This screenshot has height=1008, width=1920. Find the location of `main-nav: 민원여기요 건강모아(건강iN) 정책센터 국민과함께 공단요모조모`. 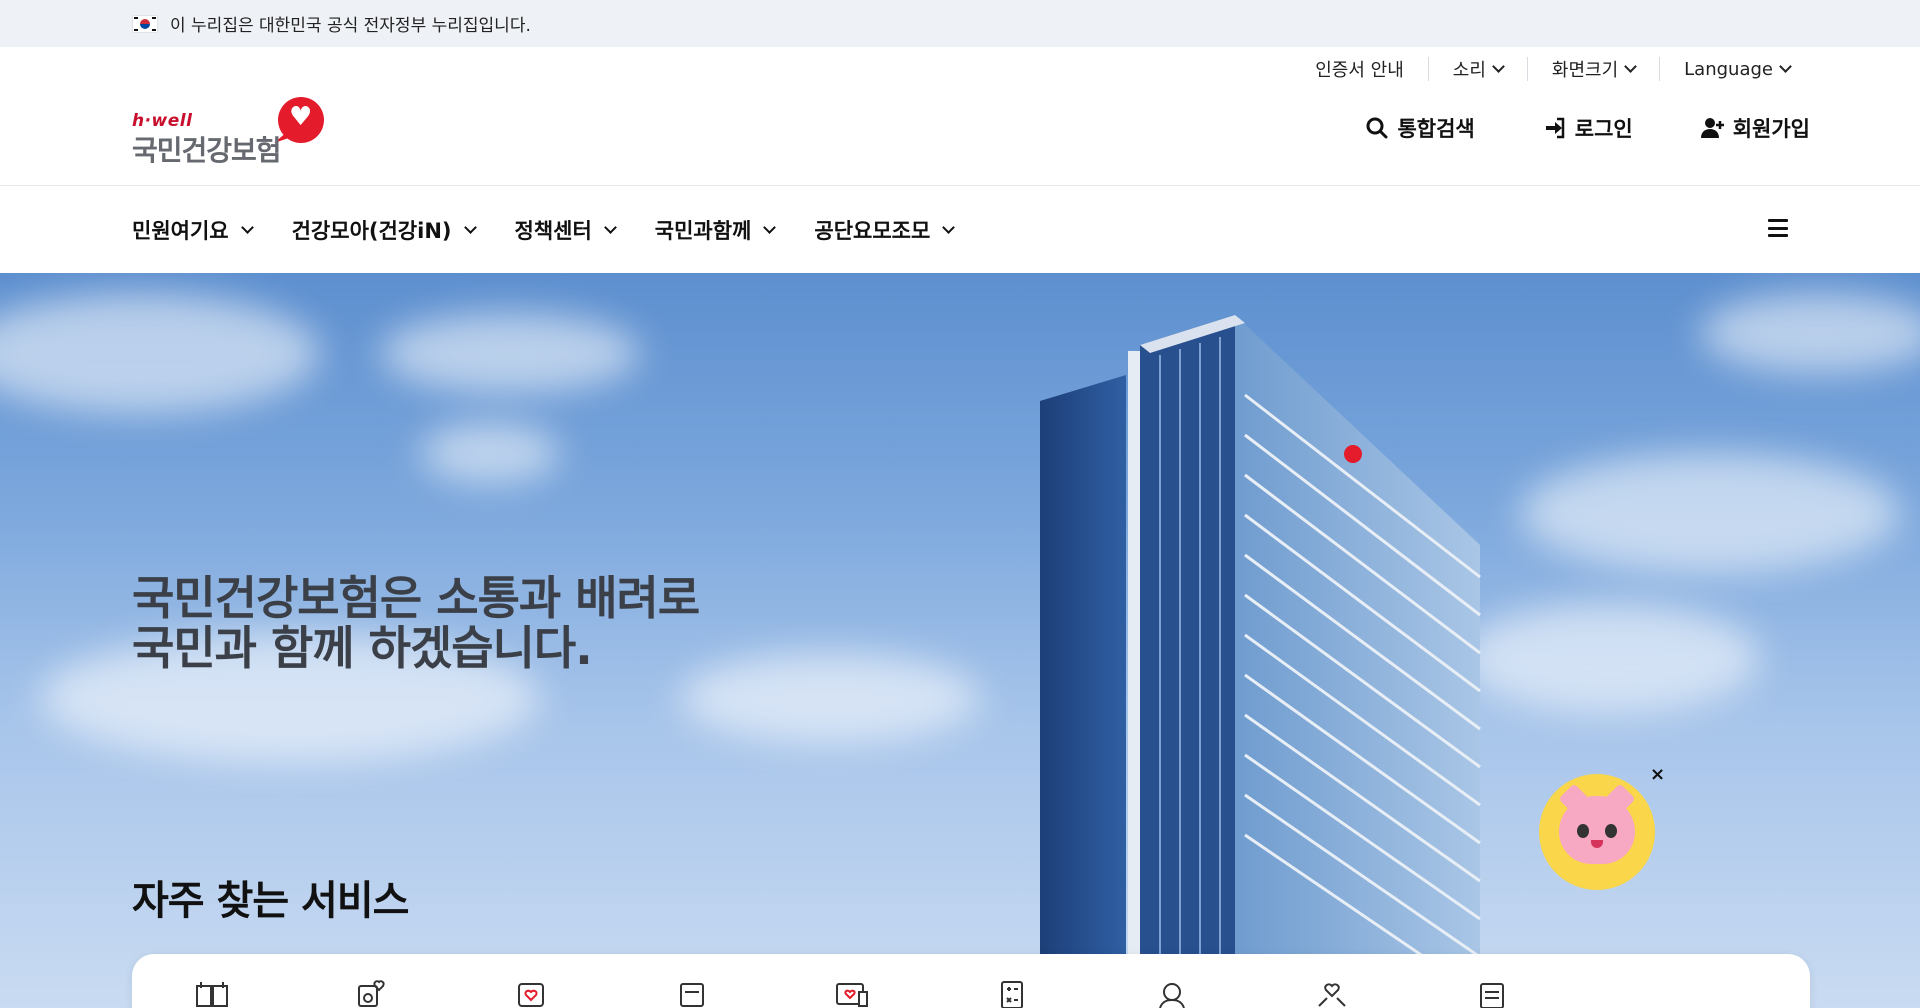

main-nav: 민원여기요 건강모아(건강iN) 정책센터 국민과함께 공단요모조모 is located at coordinates (960, 229).